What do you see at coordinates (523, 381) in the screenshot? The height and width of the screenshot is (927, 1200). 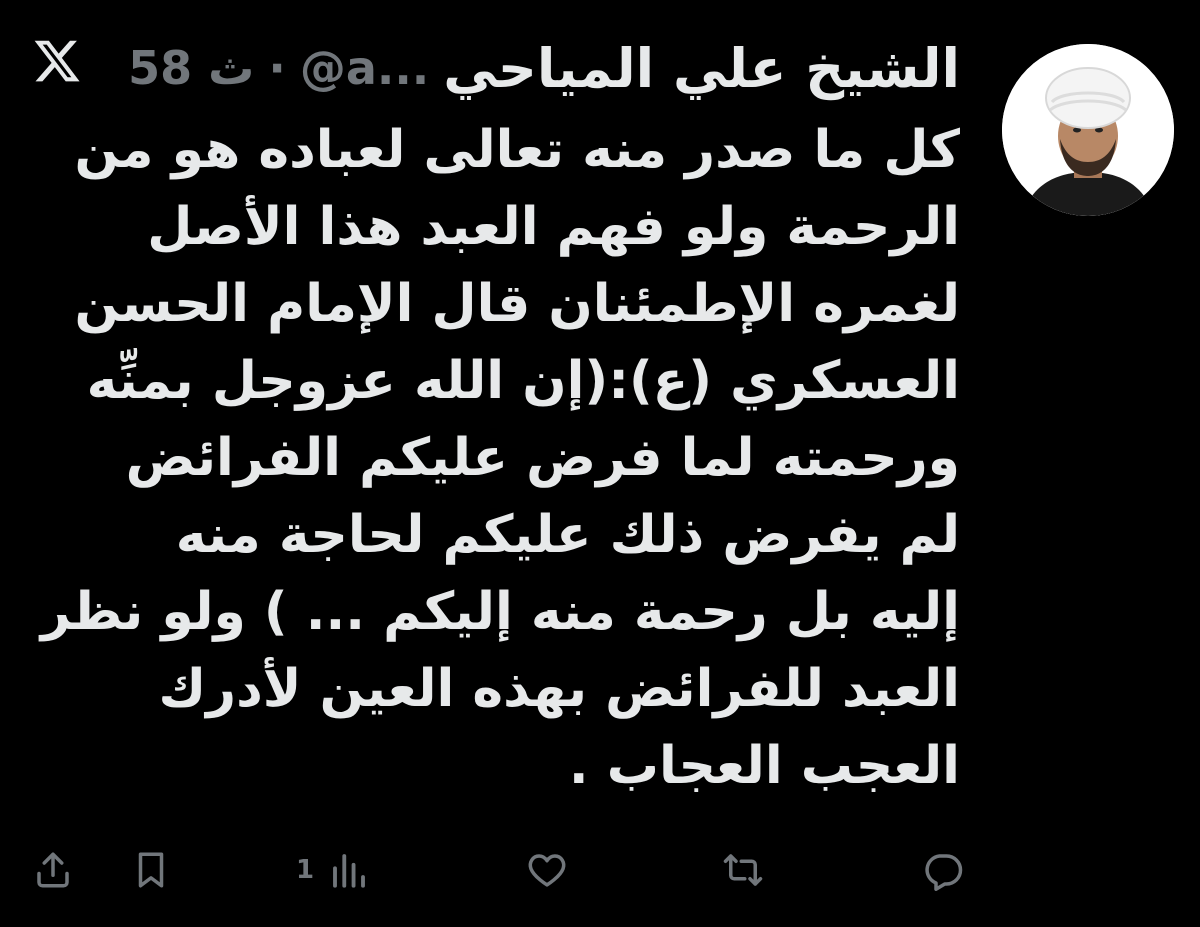 I see `tweet-line: العسكري (ع):(إن الله عزوجل بمنِّه` at bounding box center [523, 381].